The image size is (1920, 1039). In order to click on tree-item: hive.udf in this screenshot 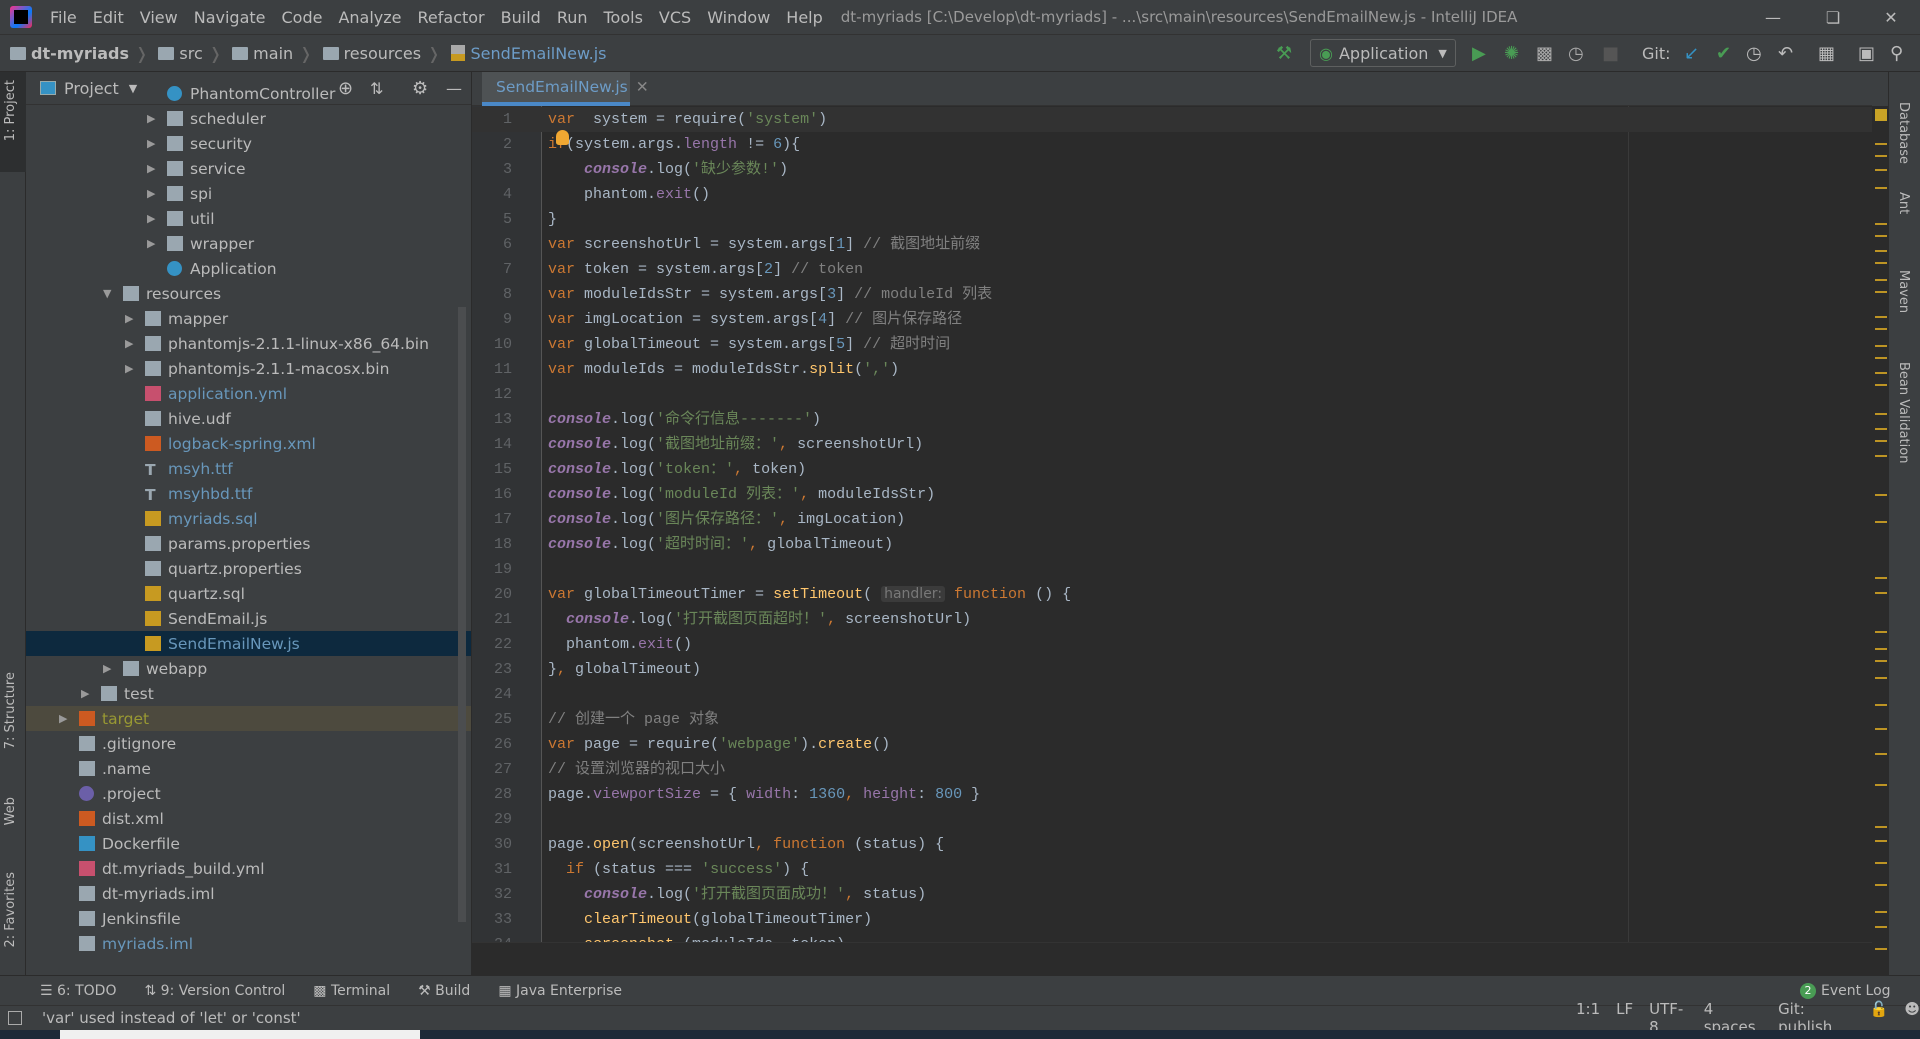, I will do `click(248, 418)`.